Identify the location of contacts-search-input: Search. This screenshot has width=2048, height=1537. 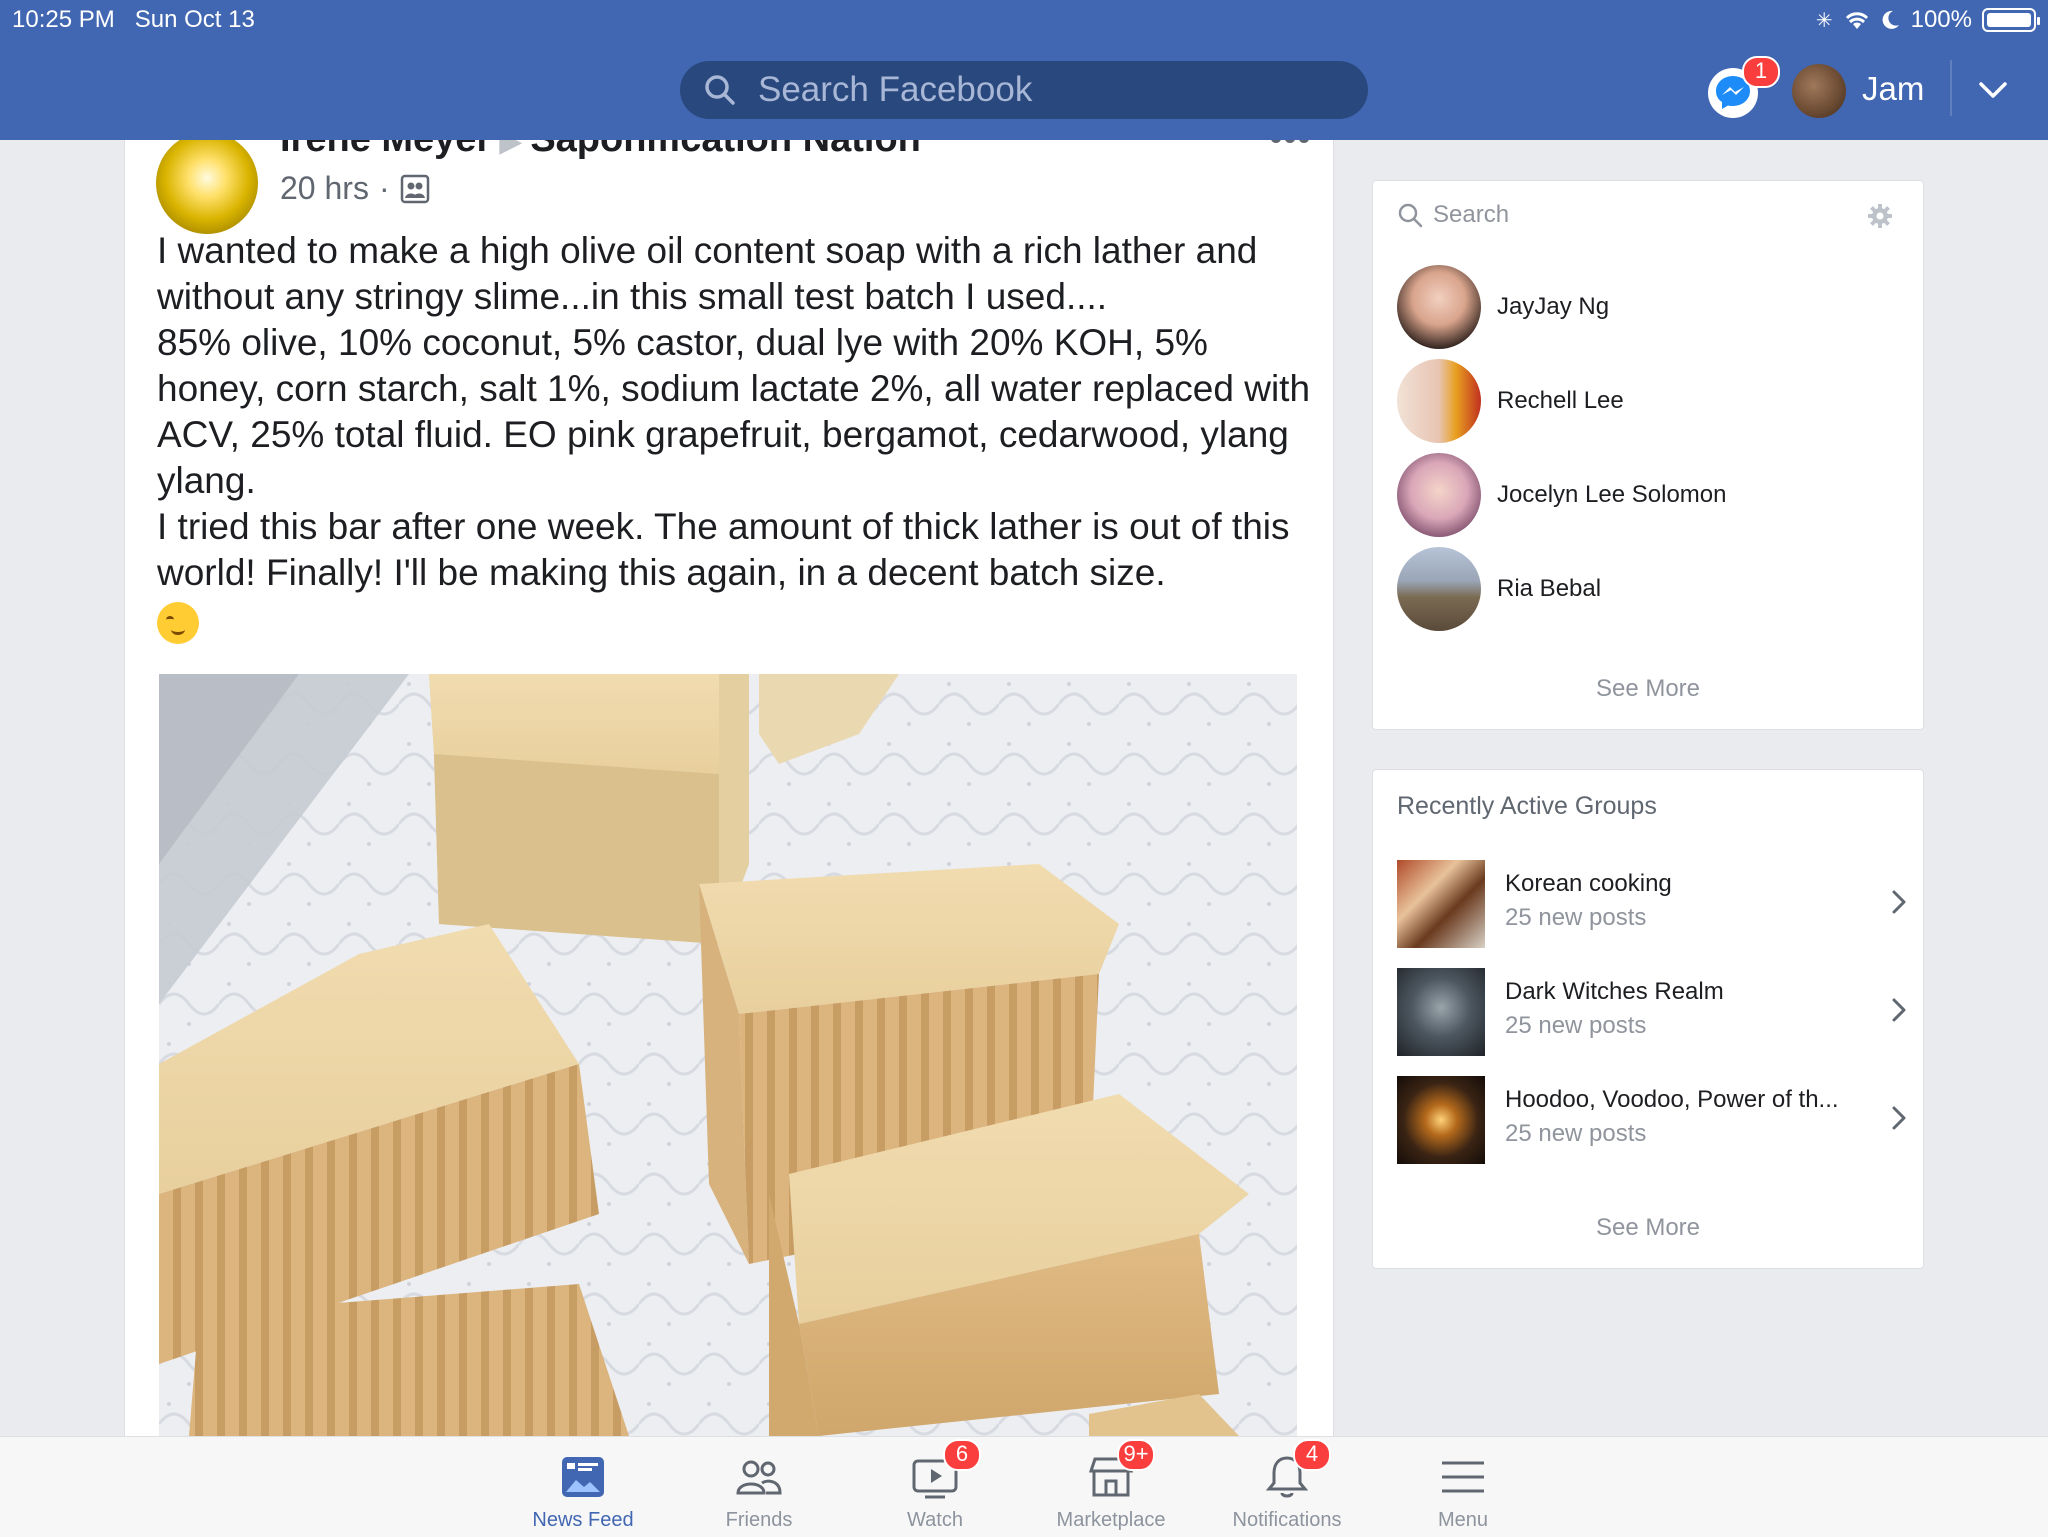
(1453, 215).